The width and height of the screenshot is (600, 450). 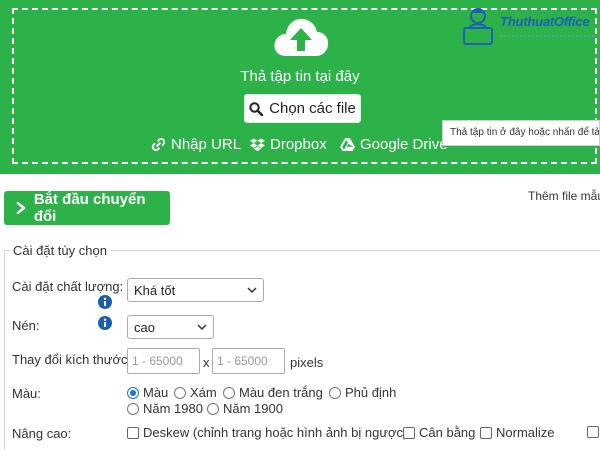 I want to click on choose-files-button: Chọn các file, so click(x=302, y=108).